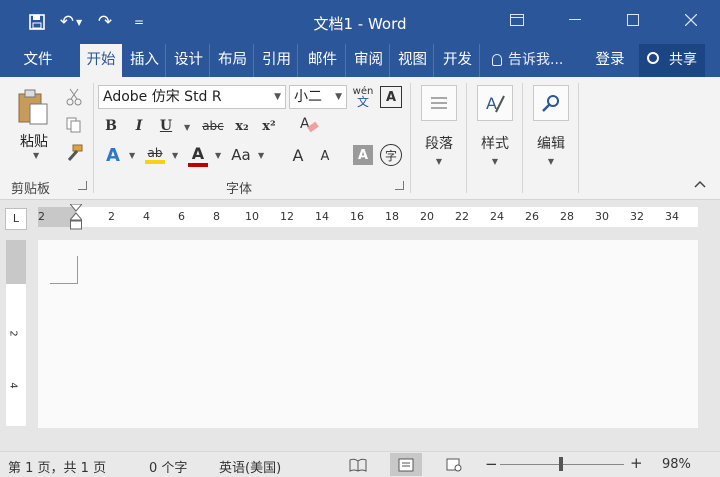 The height and width of the screenshot is (477, 720). Describe the element at coordinates (391, 155) in the screenshot. I see `enclose-characters-button: 字` at that location.